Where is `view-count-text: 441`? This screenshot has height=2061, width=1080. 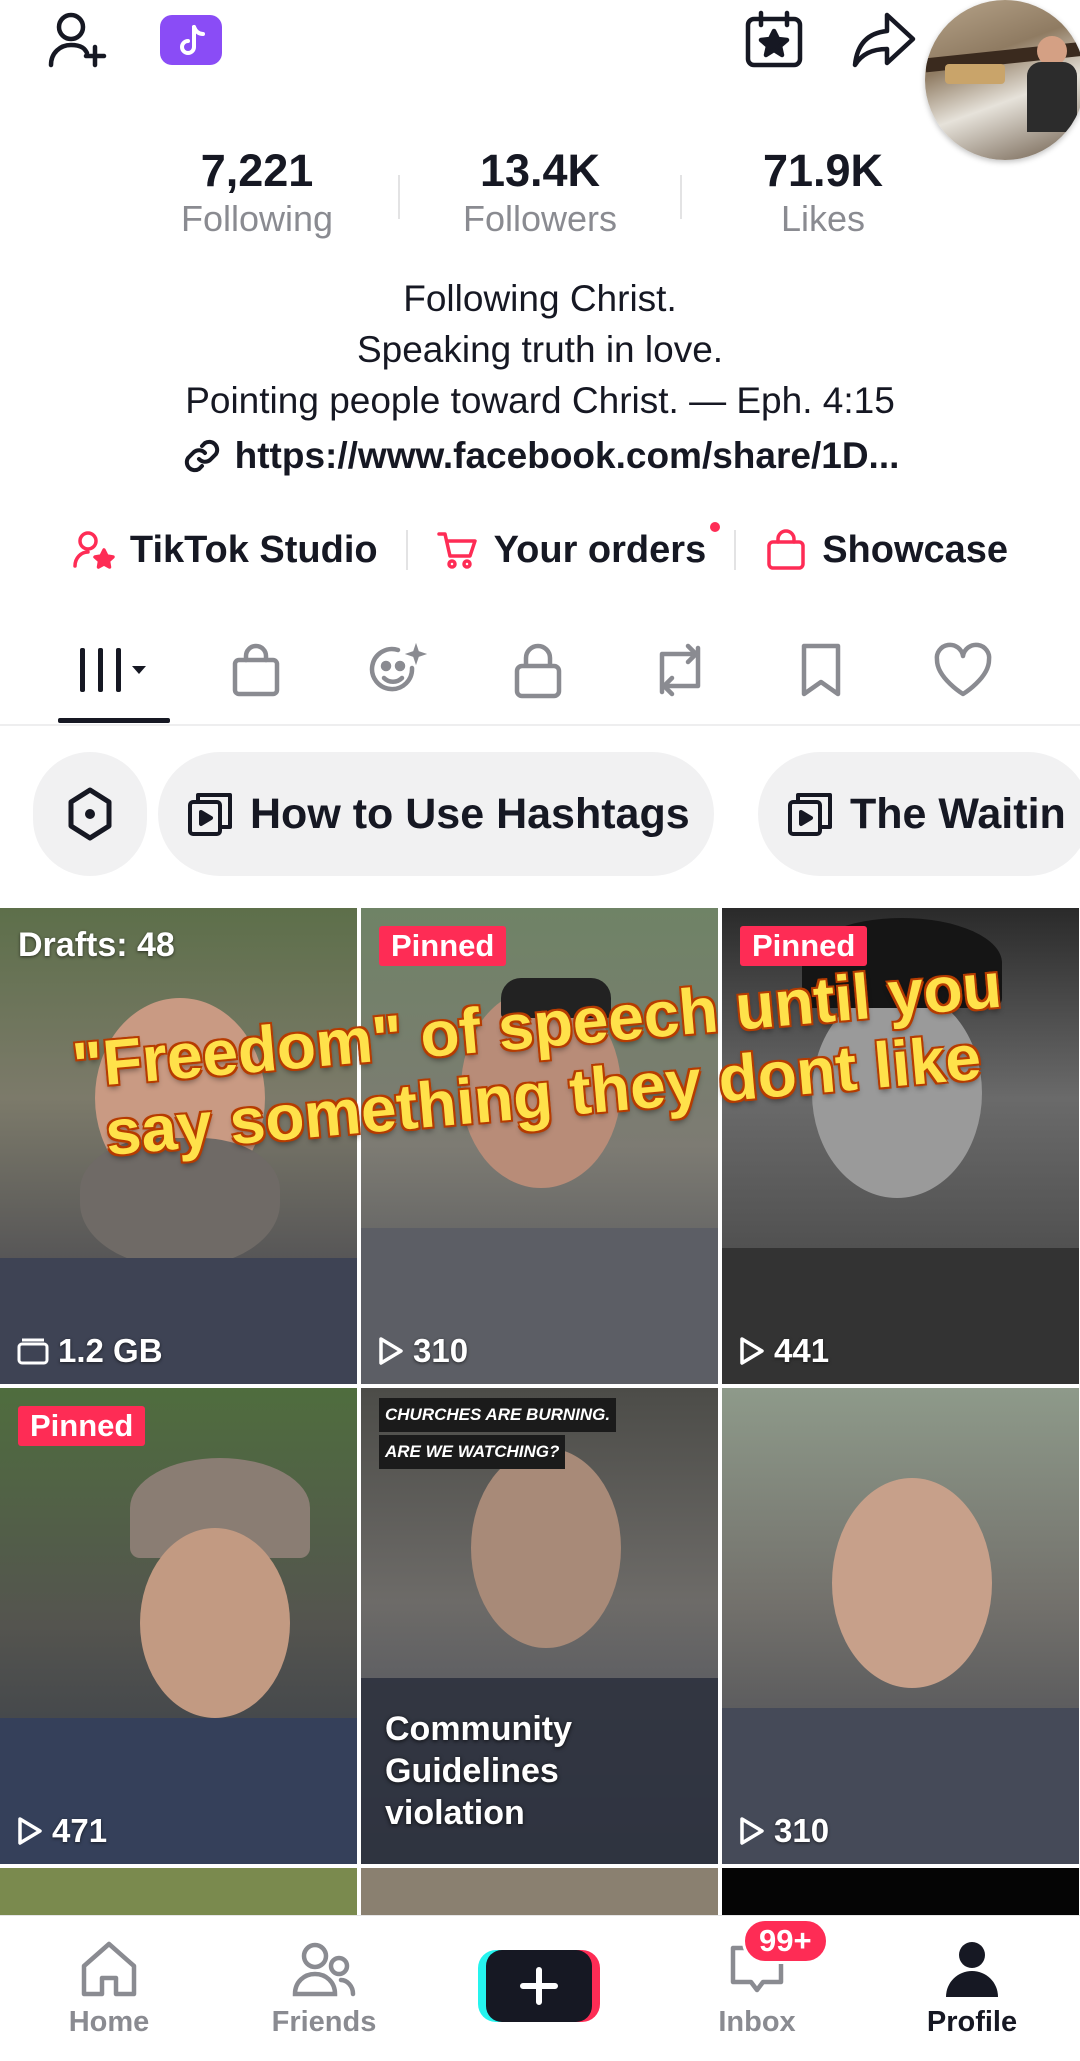 view-count-text: 441 is located at coordinates (802, 1350).